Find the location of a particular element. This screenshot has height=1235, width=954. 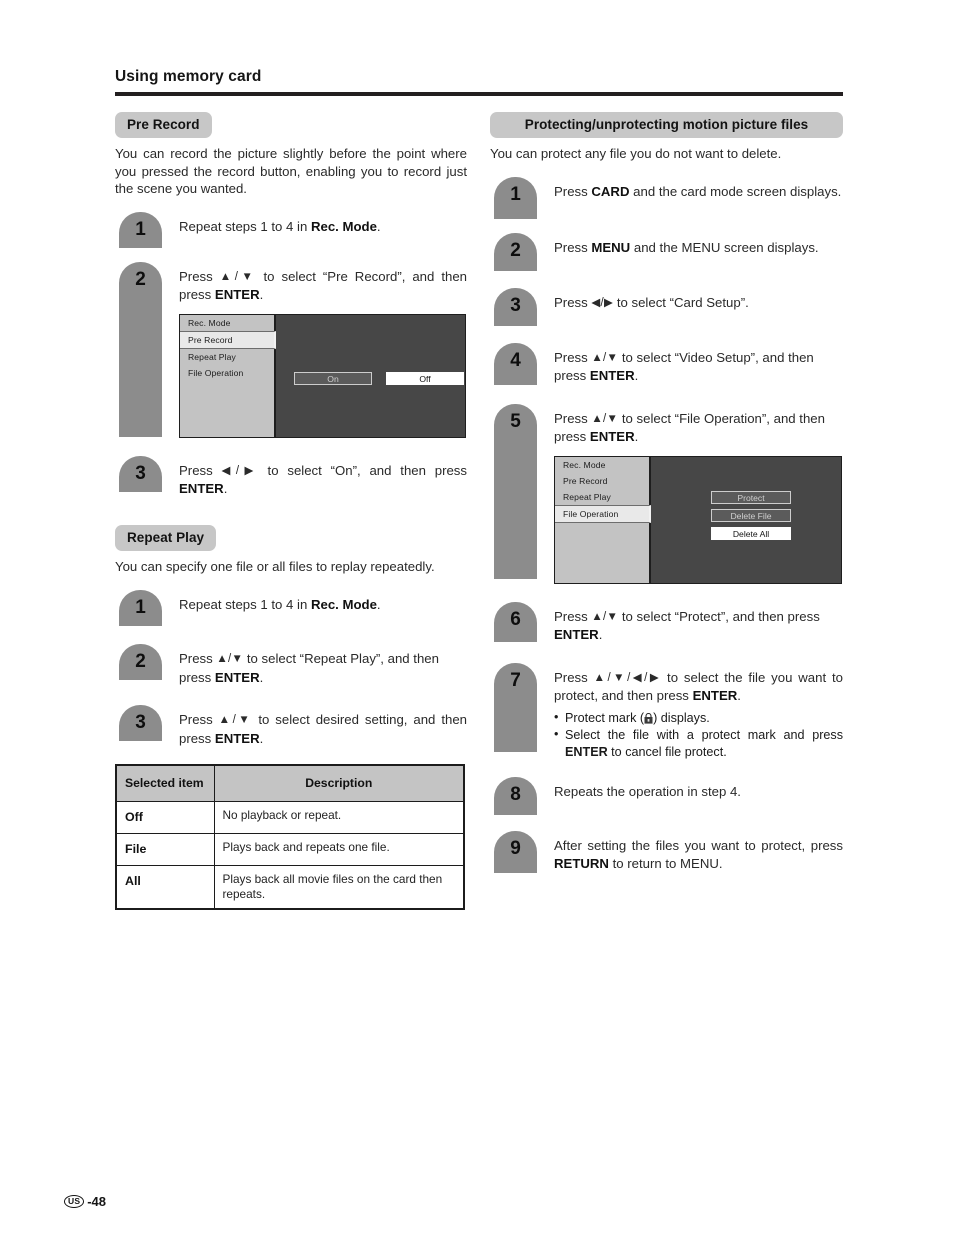

menu-option-off: Off is located at coordinates (425, 378).